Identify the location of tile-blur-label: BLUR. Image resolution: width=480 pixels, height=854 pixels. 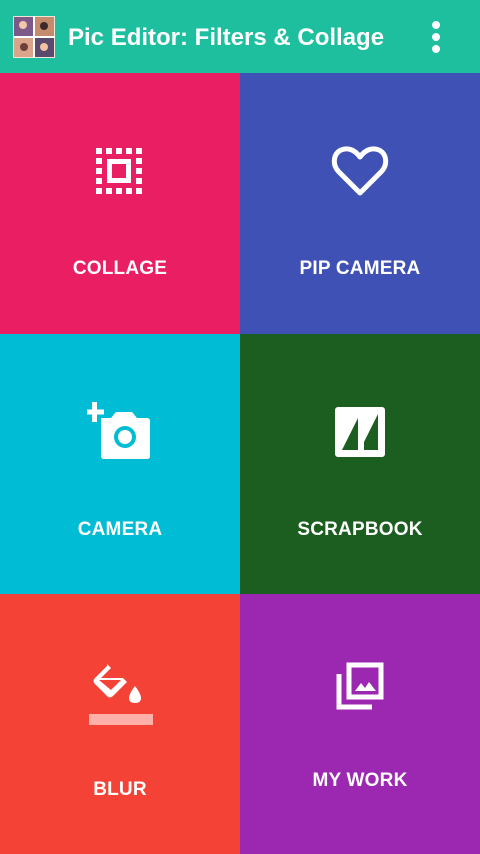
(120, 789).